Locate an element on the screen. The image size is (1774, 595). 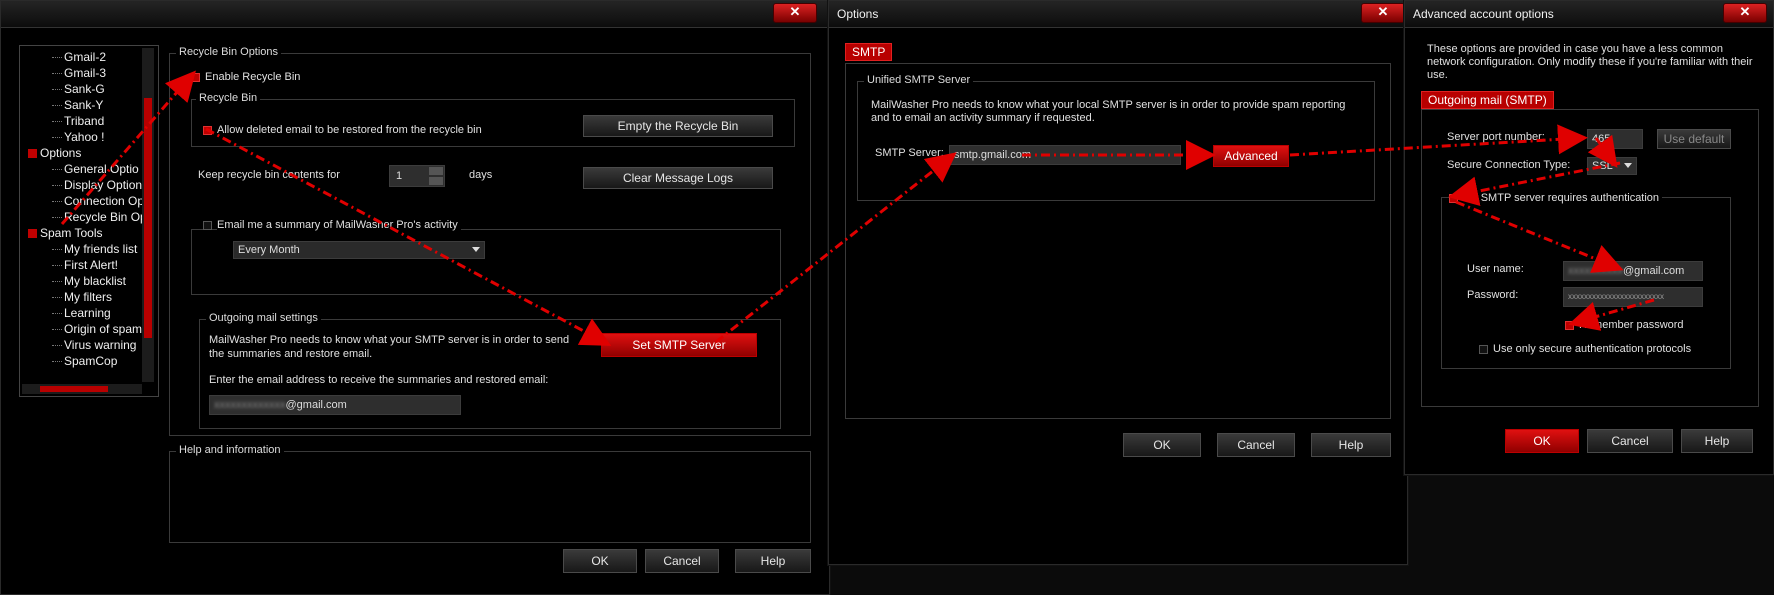
tree-item: Sank-Y is located at coordinates (78, 105).